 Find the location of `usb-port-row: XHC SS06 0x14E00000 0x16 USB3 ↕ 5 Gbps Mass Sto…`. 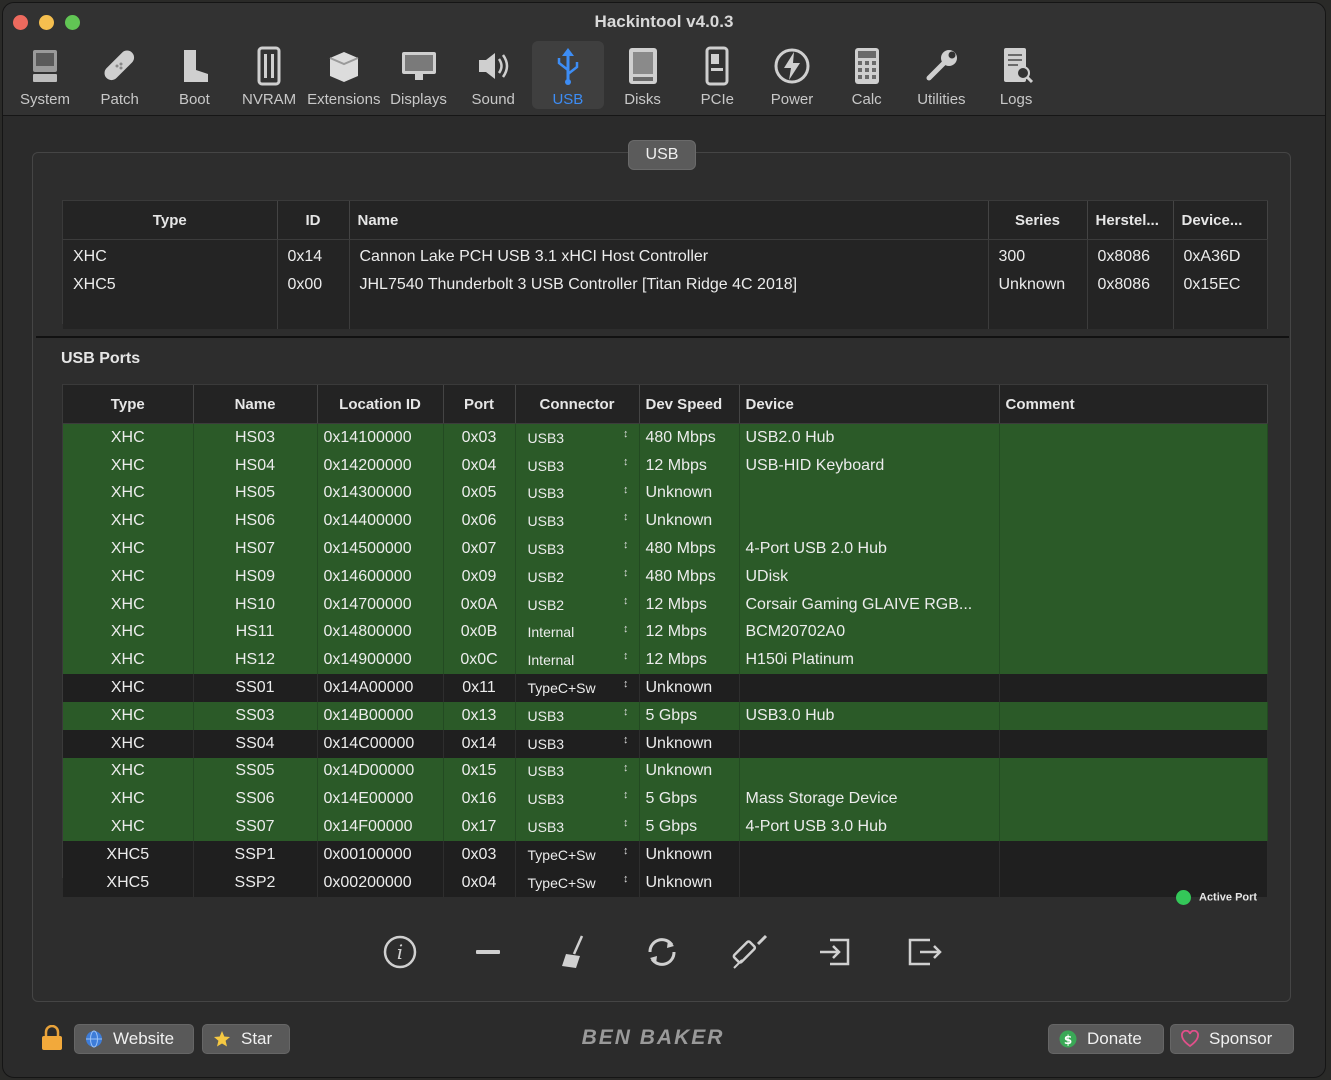

usb-port-row: XHC SS06 0x14E00000 0x16 USB3 ↕ 5 Gbps Mass Sto… is located at coordinates (665, 799).